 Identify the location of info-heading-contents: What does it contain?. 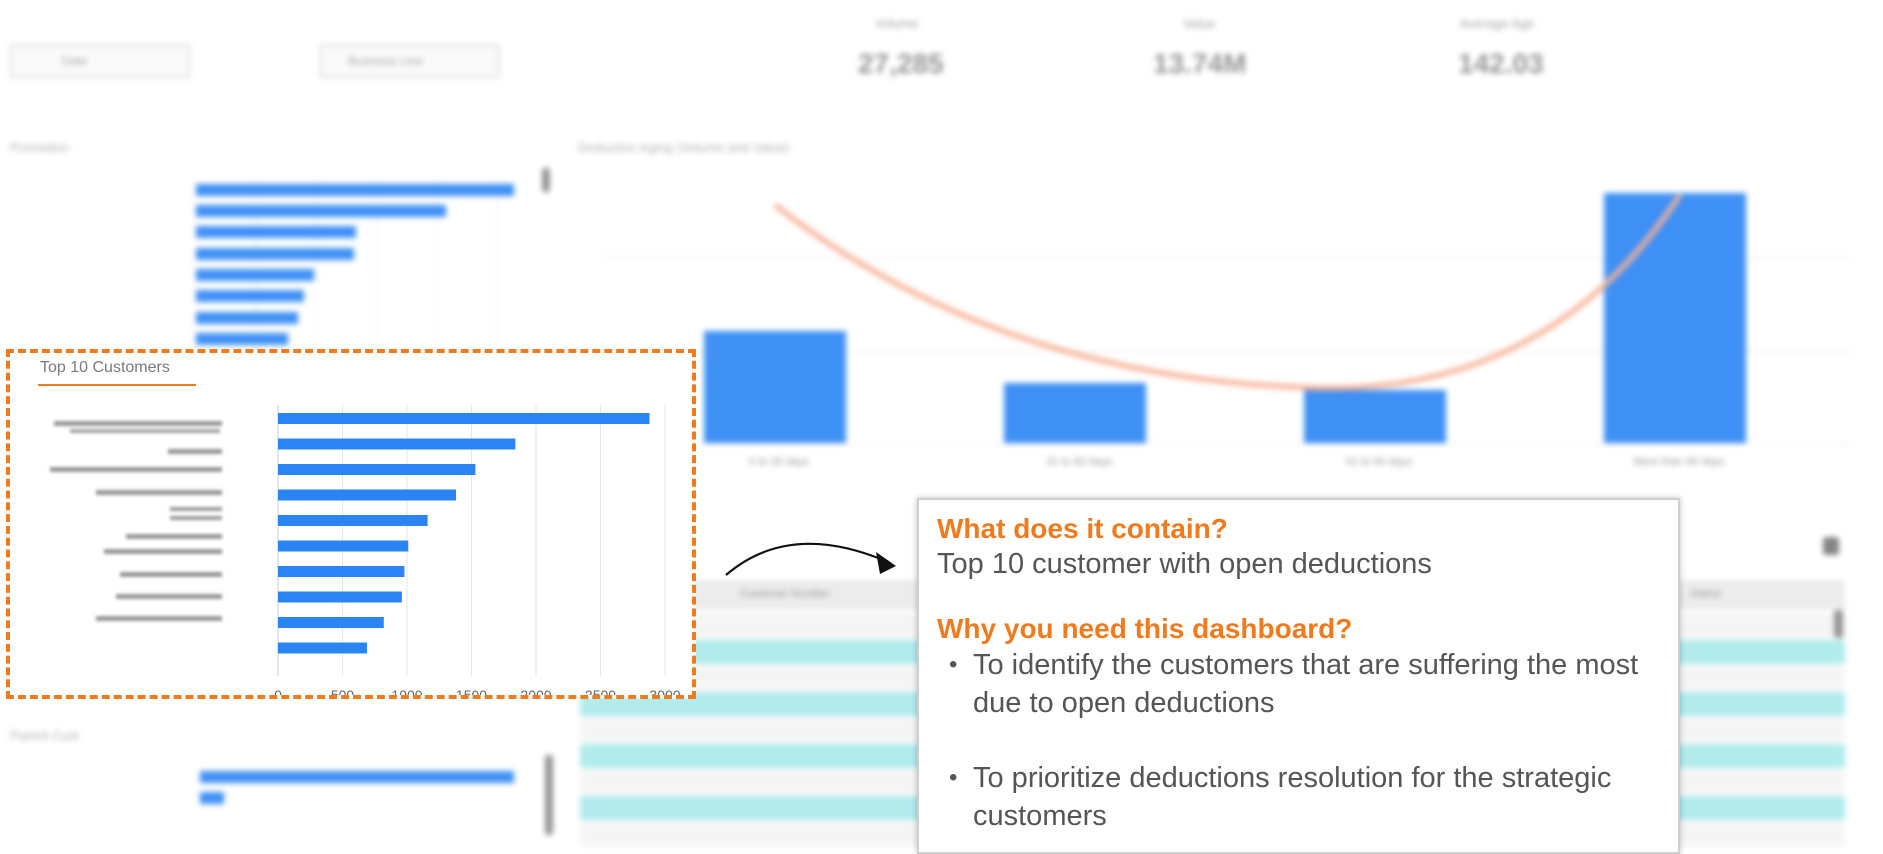
(1082, 528).